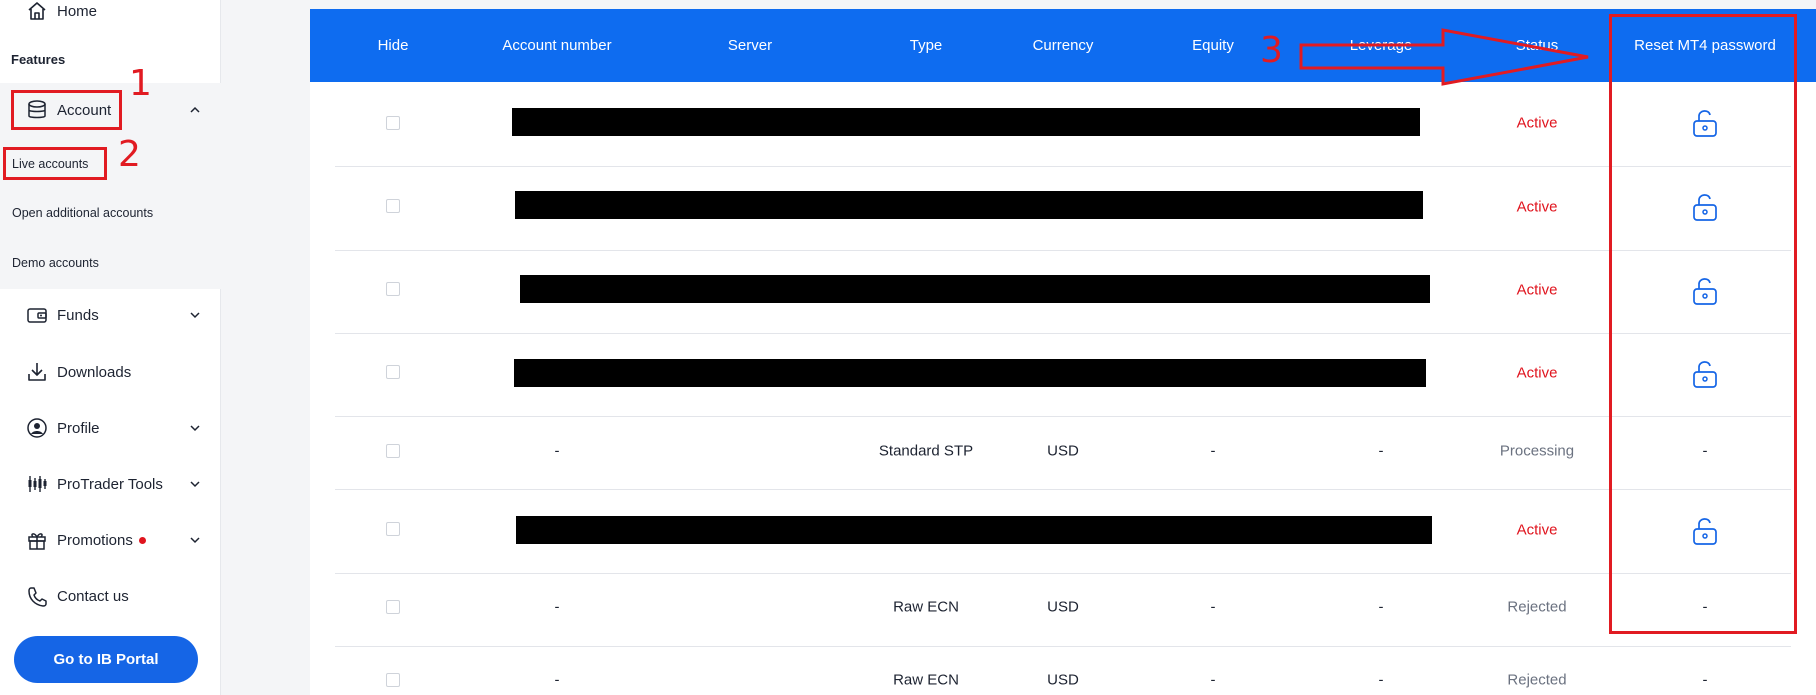  What do you see at coordinates (110, 15) in the screenshot?
I see `sidebar-item-home: Home` at bounding box center [110, 15].